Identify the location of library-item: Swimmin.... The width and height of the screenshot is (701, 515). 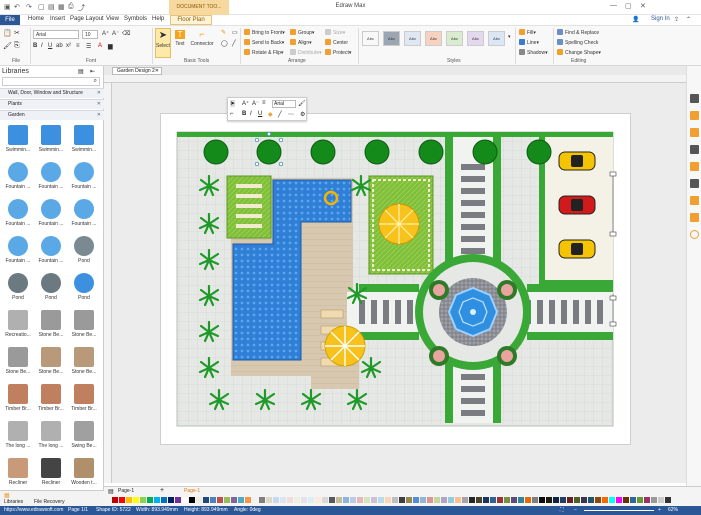
(51, 141).